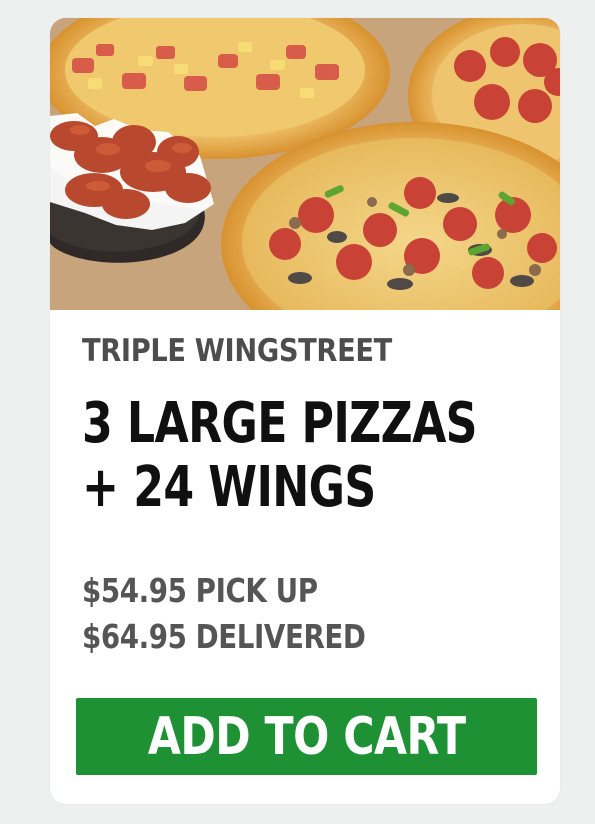 The height and width of the screenshot is (824, 595). Describe the element at coordinates (224, 636) in the screenshot. I see `delivered-price: $64.95 DELIVERED` at that location.